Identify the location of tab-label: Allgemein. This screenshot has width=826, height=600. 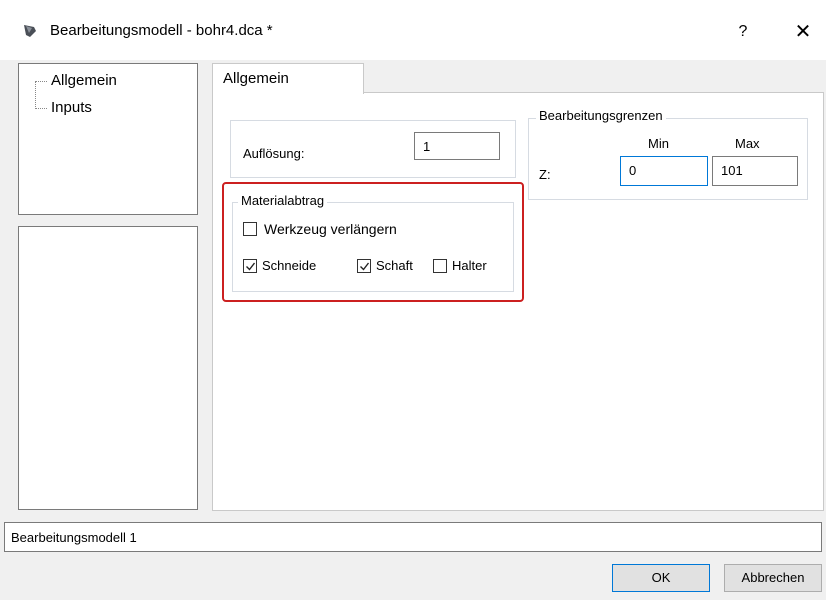
(256, 78).